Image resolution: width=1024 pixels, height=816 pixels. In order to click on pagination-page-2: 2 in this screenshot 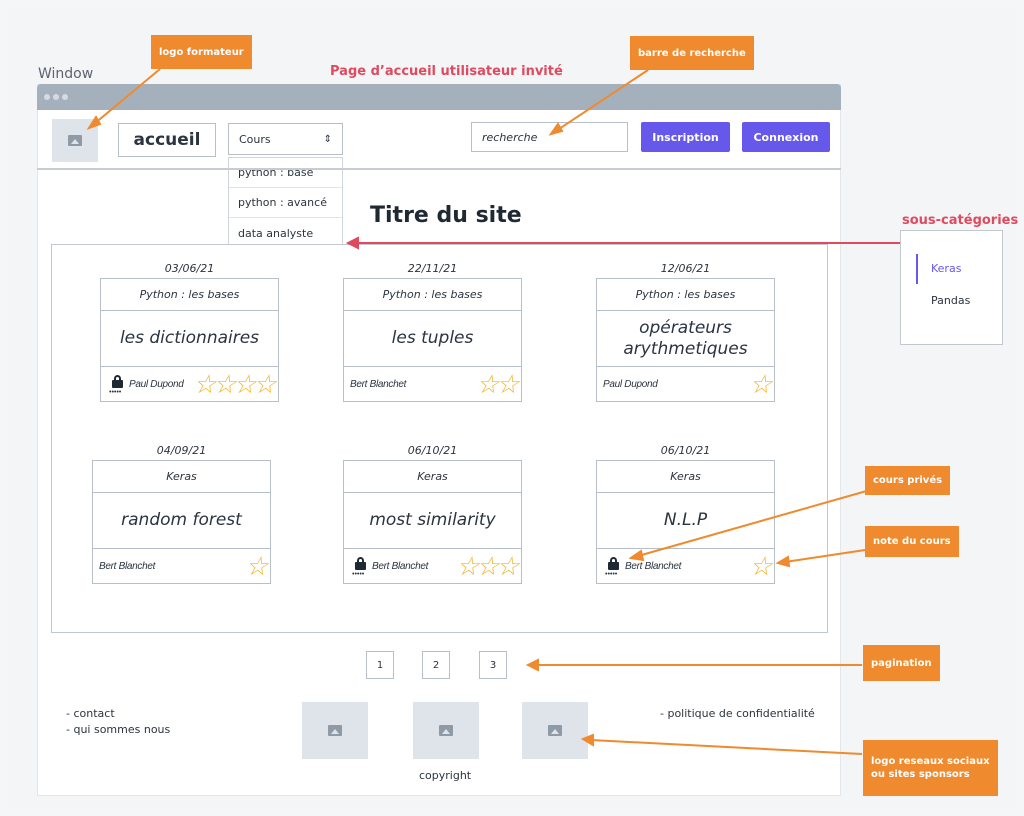, I will do `click(436, 665)`.